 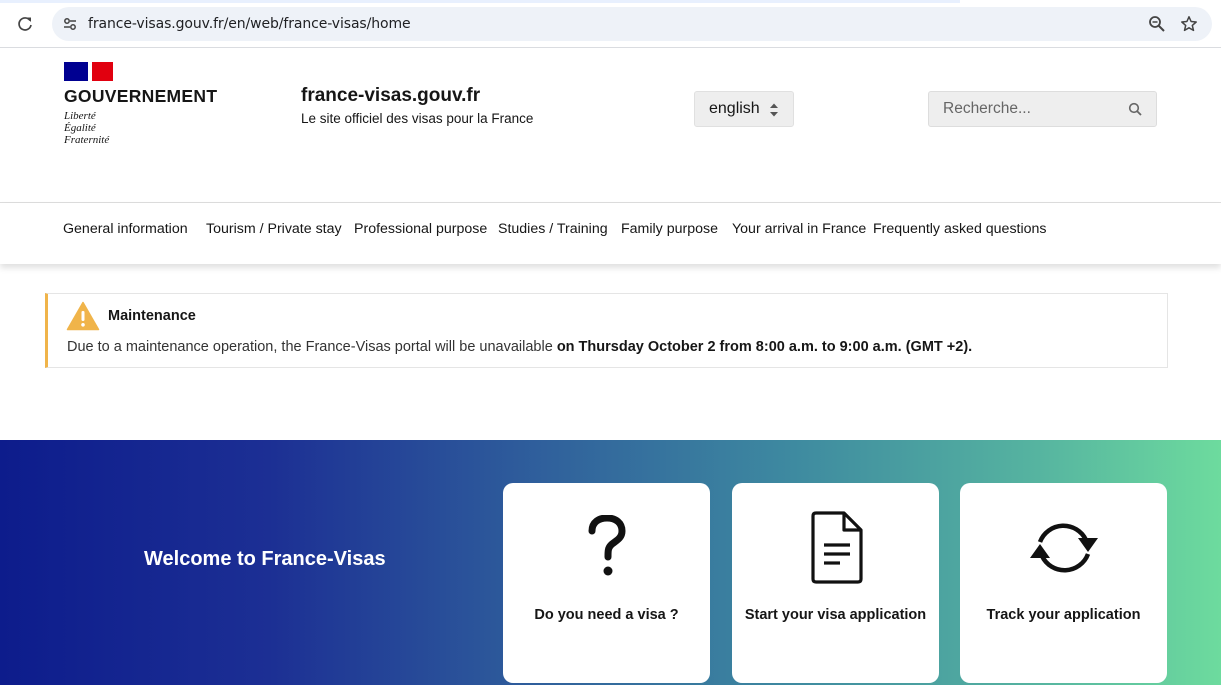 What do you see at coordinates (420, 229) in the screenshot?
I see `nav-professional-purpose: Professional purpose` at bounding box center [420, 229].